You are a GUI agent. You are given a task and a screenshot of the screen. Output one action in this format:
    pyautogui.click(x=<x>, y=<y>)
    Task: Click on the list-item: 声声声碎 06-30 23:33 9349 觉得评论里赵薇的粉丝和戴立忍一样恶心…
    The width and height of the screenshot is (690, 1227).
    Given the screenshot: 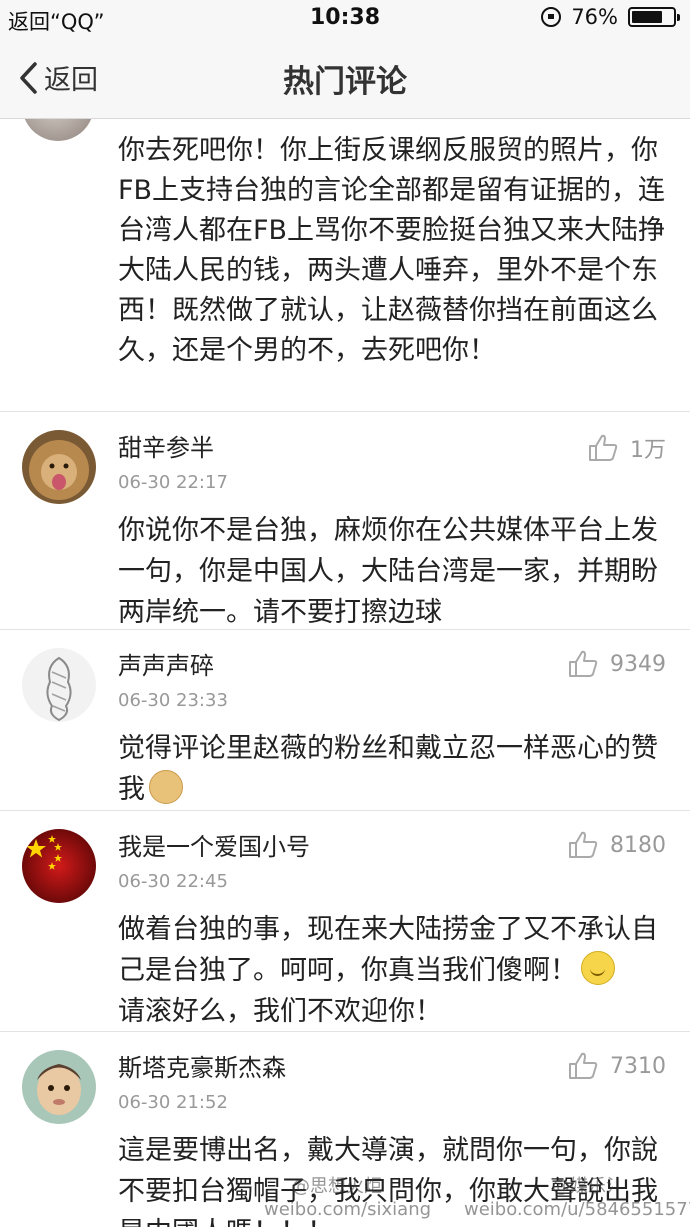 What is the action you would take?
    pyautogui.click(x=345, y=720)
    